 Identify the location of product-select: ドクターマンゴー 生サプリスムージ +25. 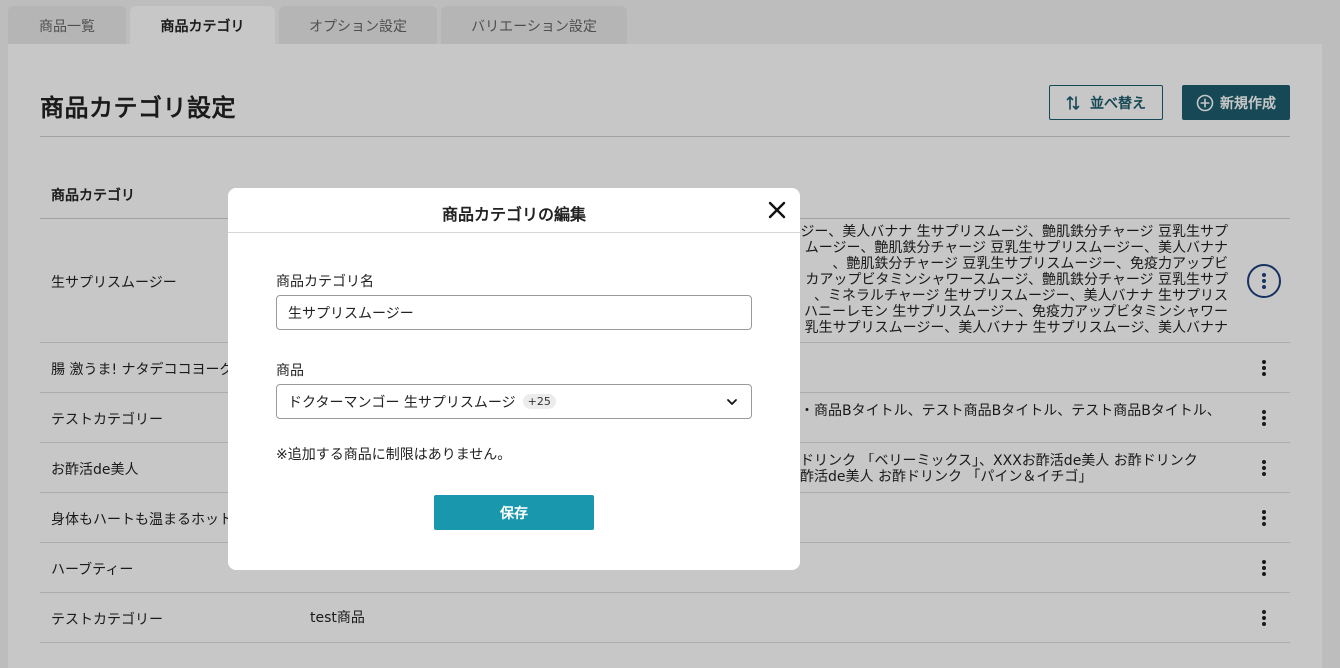
(514, 401).